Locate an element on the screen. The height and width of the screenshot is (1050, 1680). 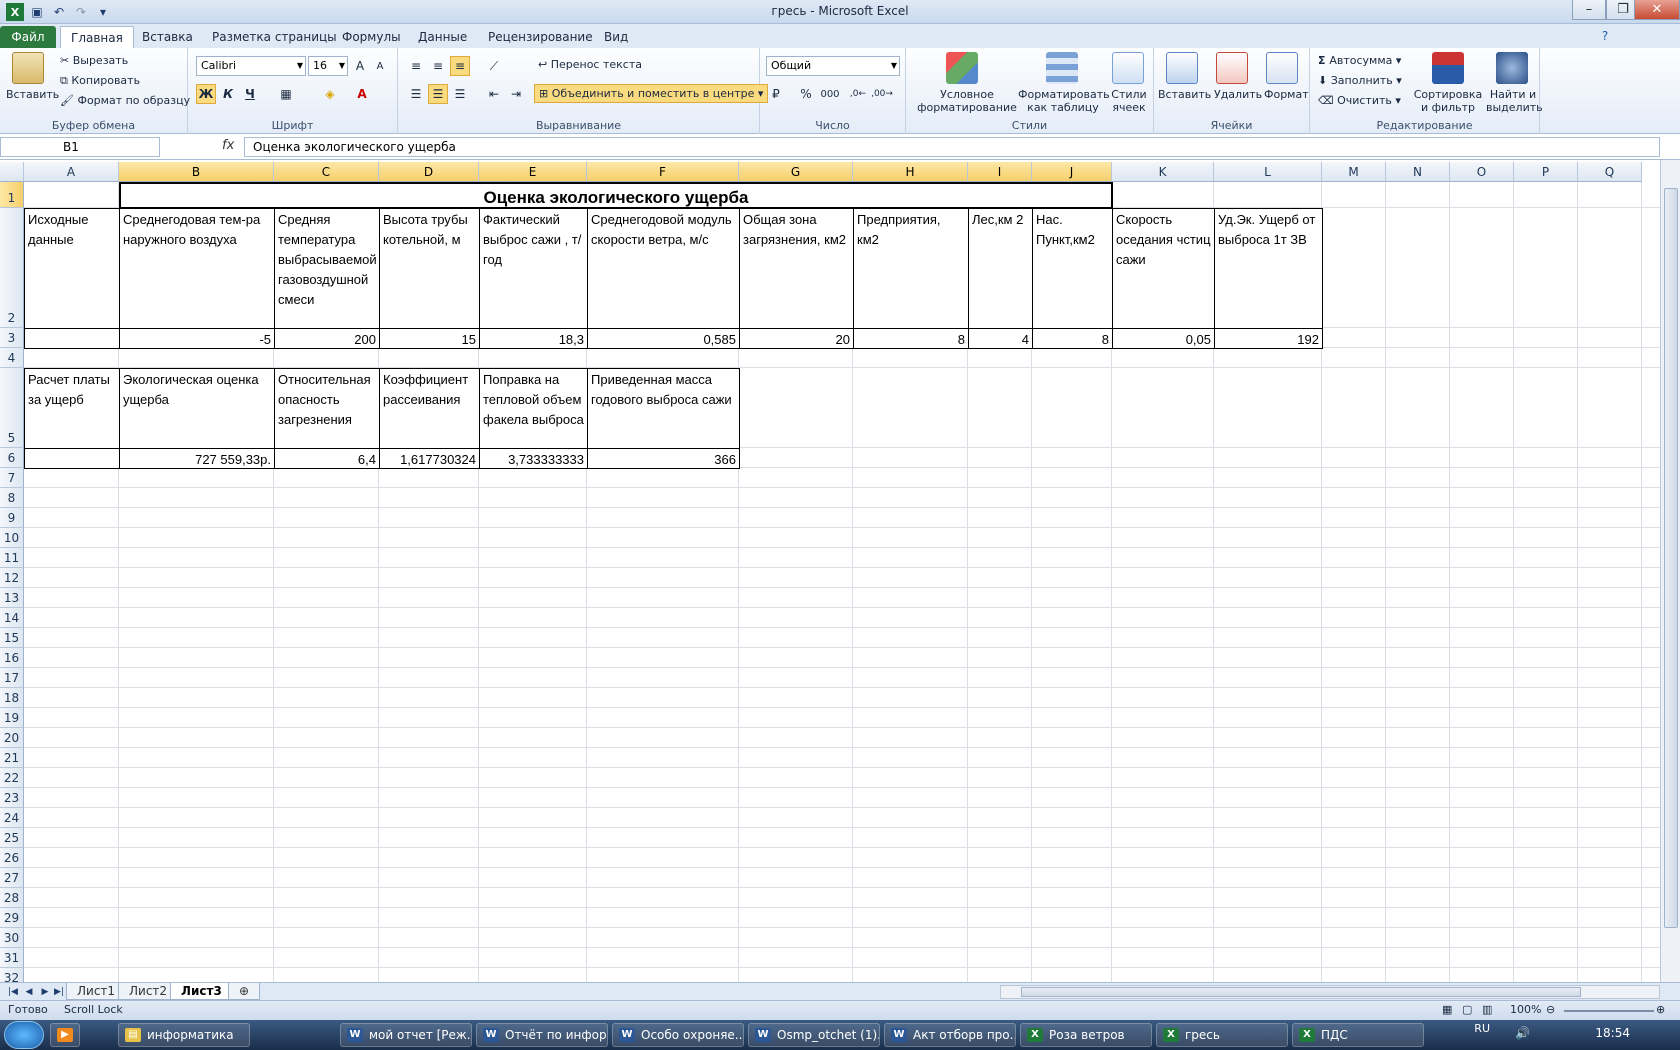
cell-value-r6-d: 1,617730324 is located at coordinates (429, 458).